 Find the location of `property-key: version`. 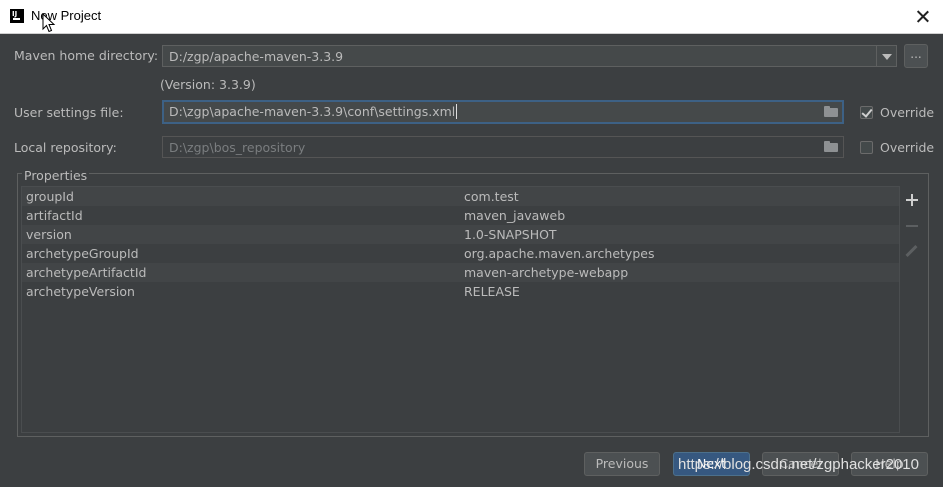

property-key: version is located at coordinates (49, 234).